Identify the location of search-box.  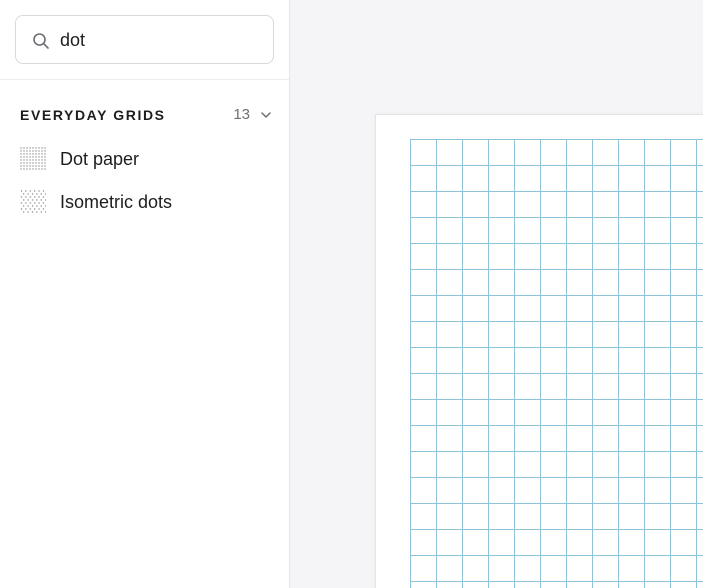
(144, 39).